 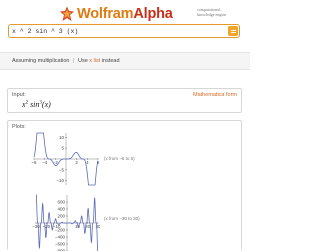 I want to click on x-tick-label: 2, so click(x=76, y=162).